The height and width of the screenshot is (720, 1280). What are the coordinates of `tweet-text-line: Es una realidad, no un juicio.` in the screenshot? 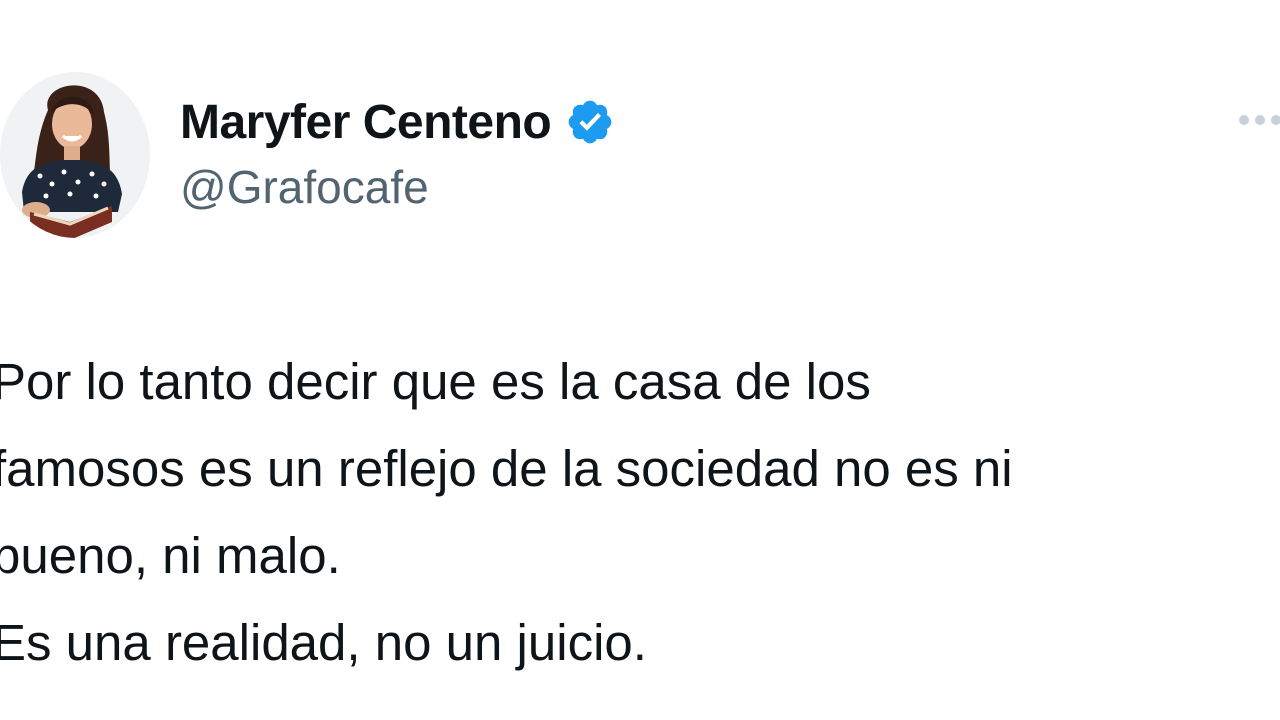 It's located at (323, 642).